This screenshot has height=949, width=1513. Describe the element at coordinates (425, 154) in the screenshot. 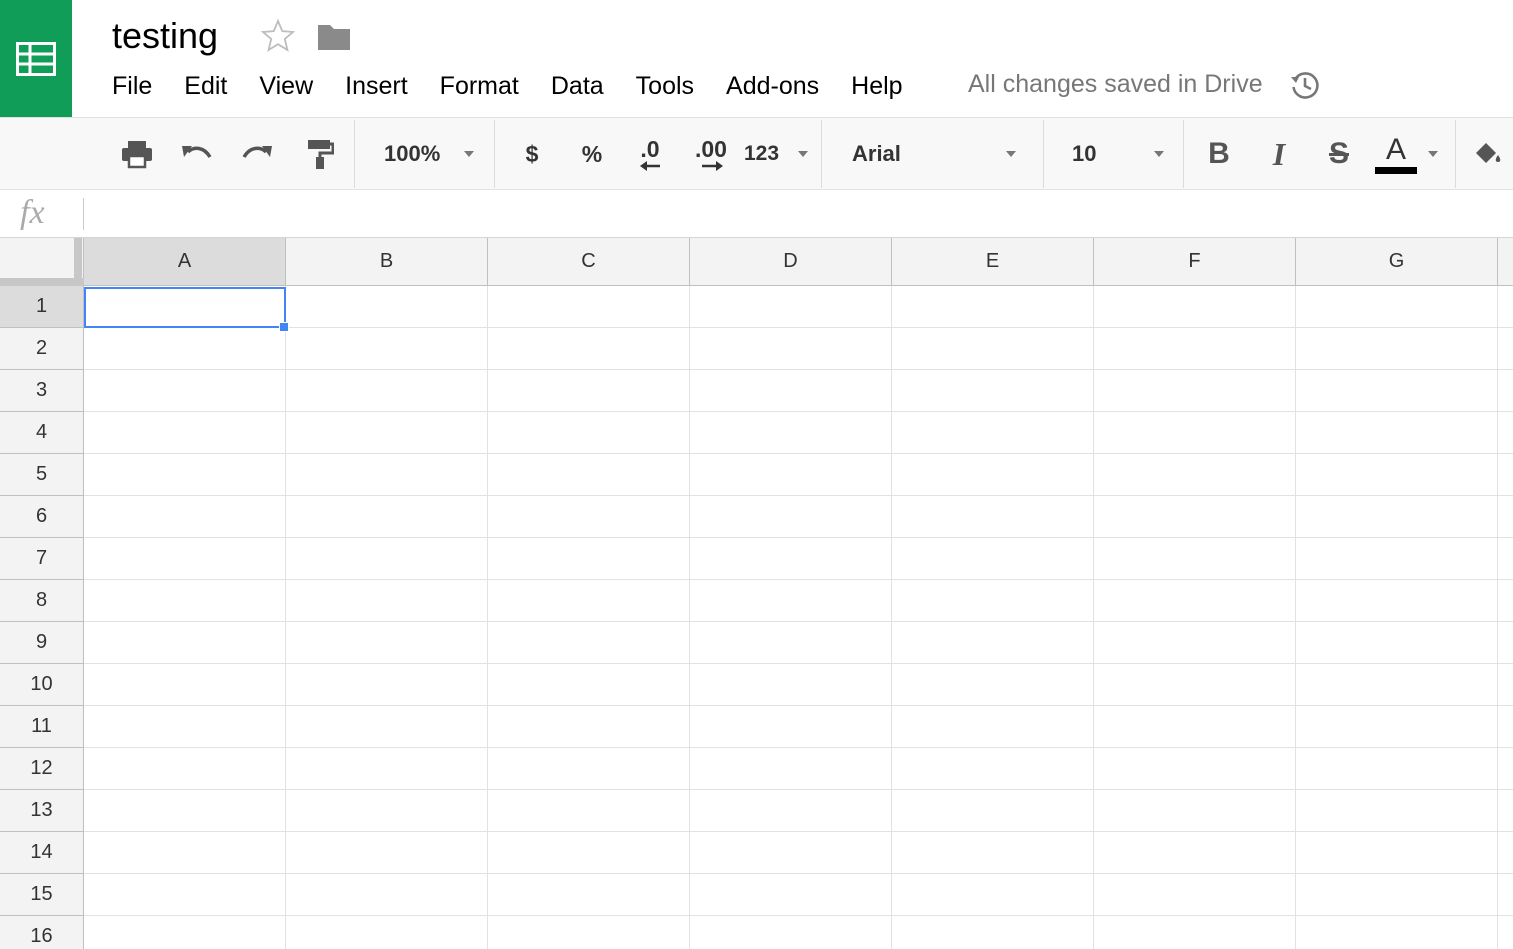

I see `zoom-select: 100%` at that location.